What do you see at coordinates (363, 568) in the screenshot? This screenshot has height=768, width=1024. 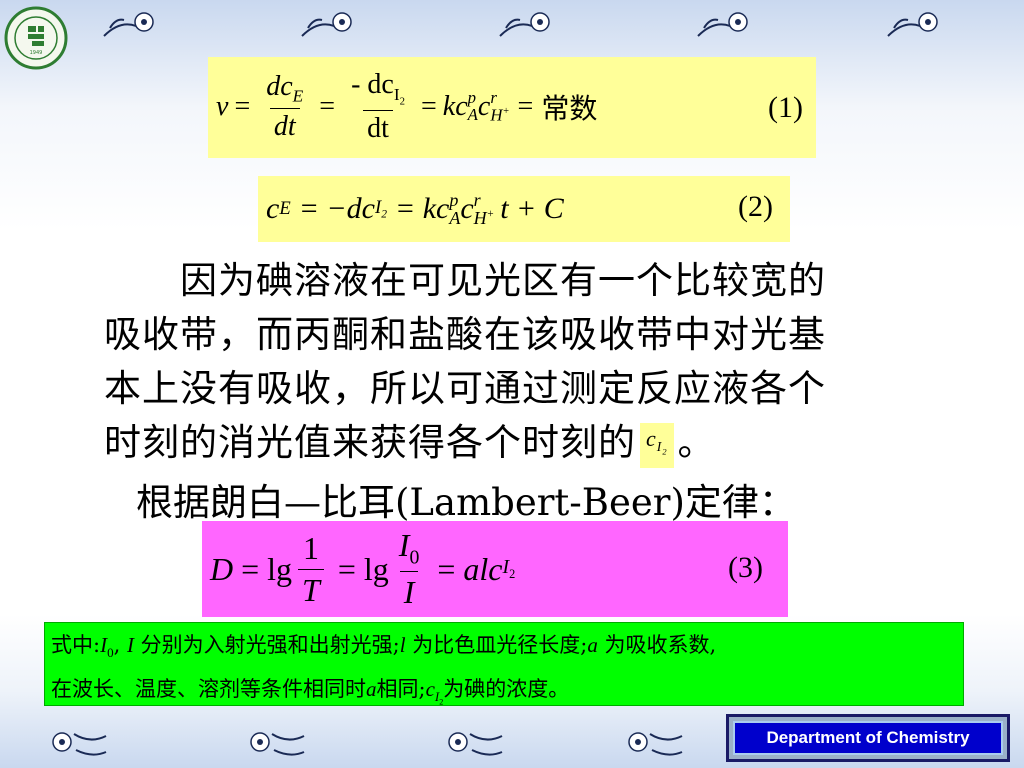 I see `equation-3: D = lg 1 T = lg I0 I = alc I2` at bounding box center [363, 568].